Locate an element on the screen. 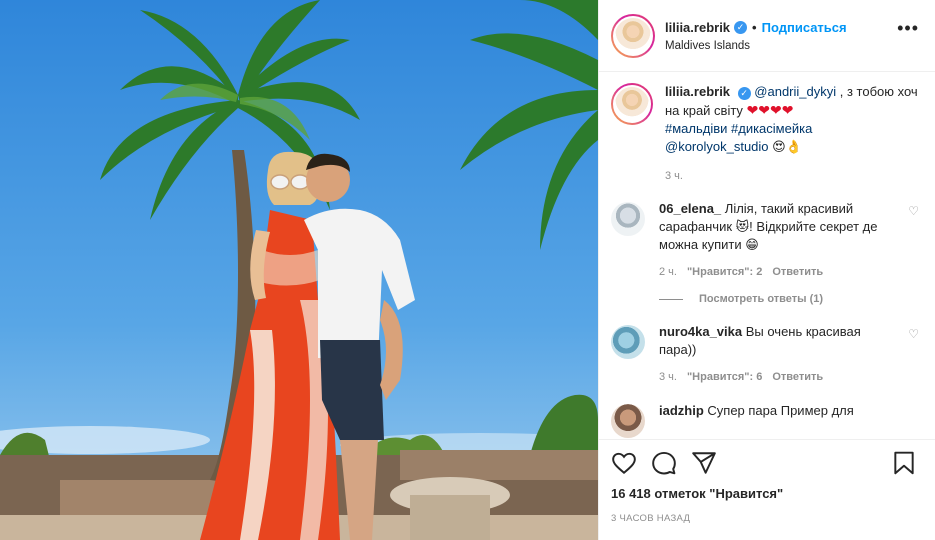 This screenshot has height=540, width=935. heart-icon is located at coordinates (624, 463).